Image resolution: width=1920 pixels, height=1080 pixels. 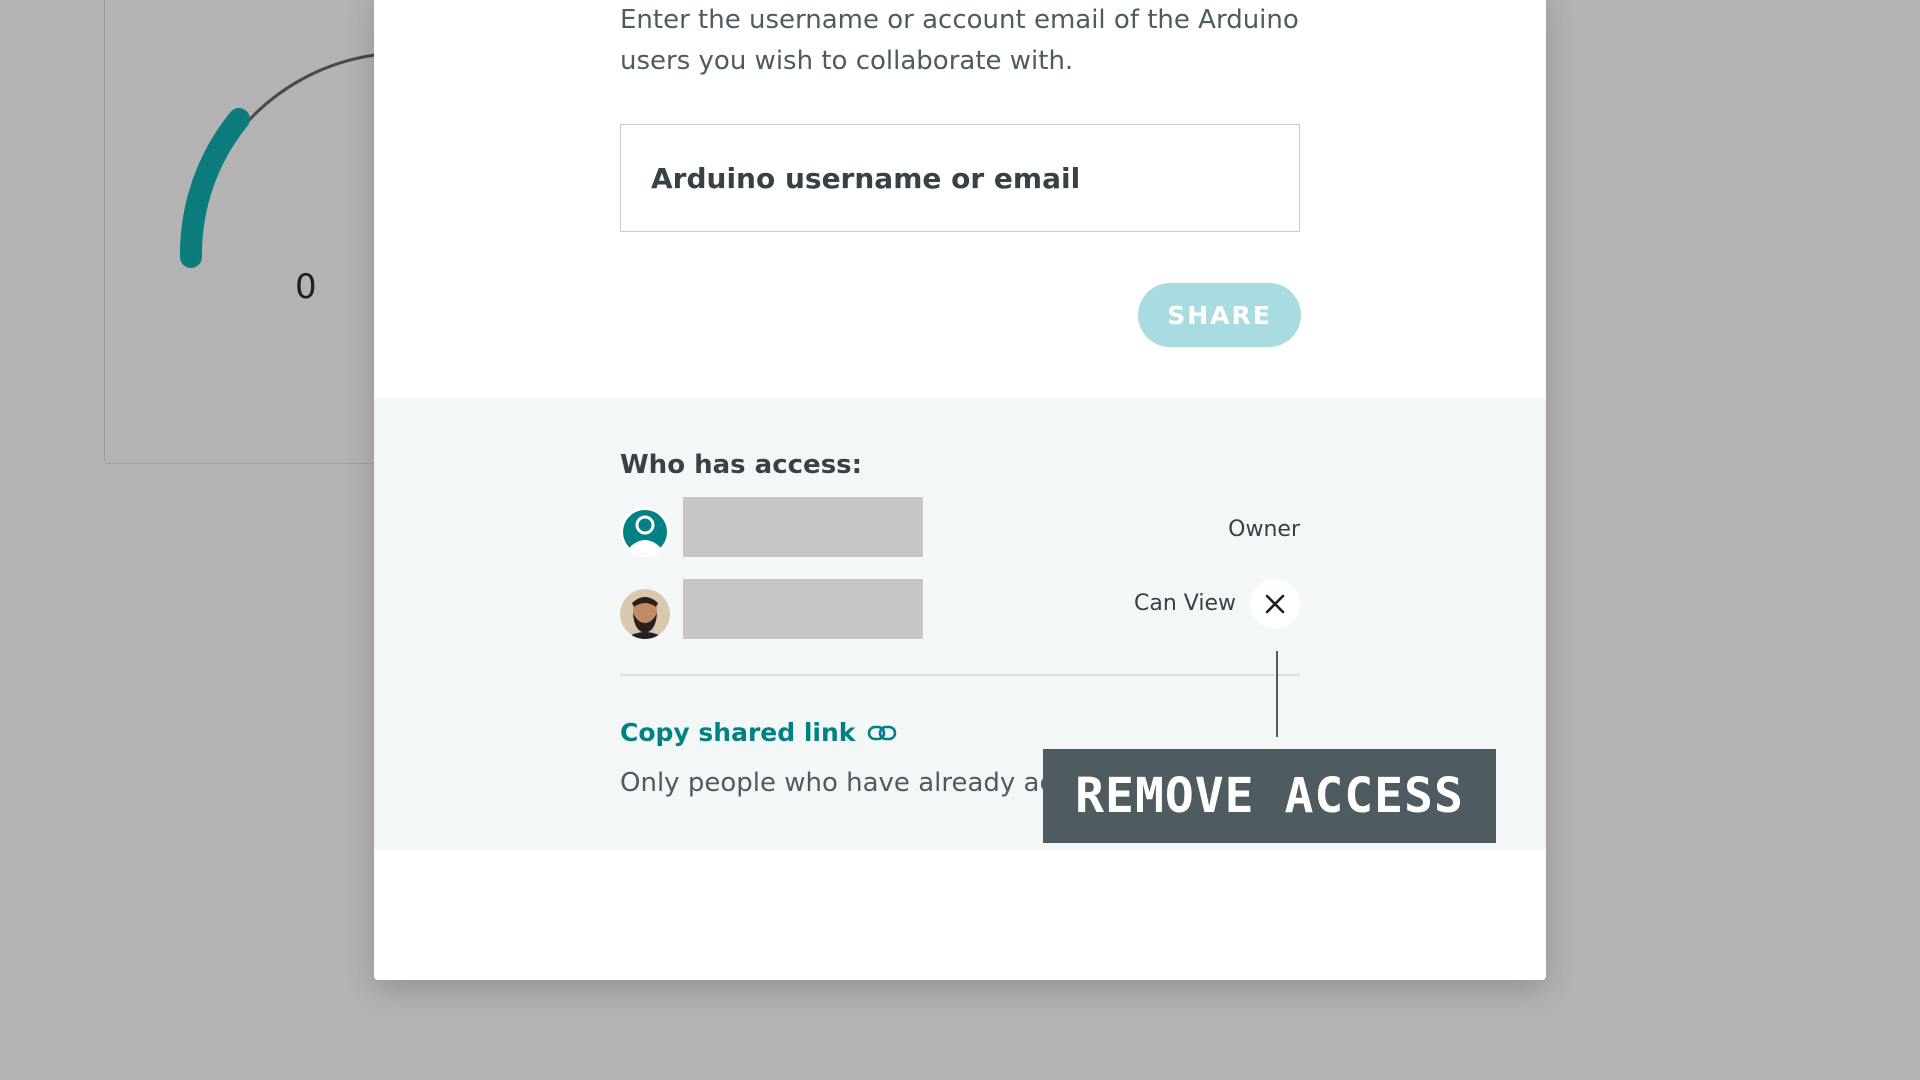 What do you see at coordinates (1264, 529) in the screenshot?
I see `user-role-label: Owner` at bounding box center [1264, 529].